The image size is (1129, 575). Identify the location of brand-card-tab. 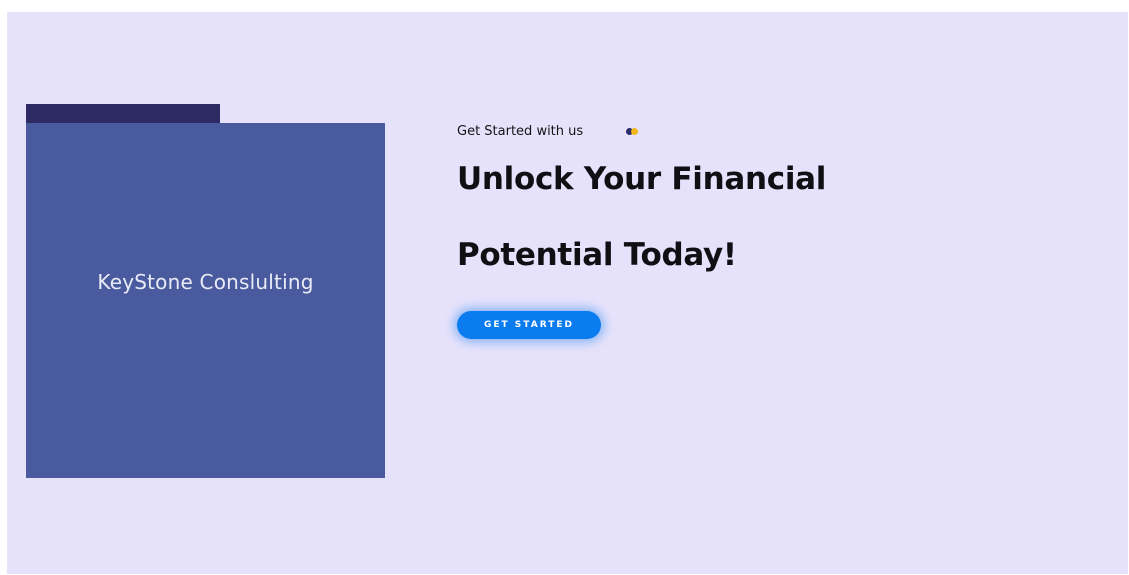
(123, 114).